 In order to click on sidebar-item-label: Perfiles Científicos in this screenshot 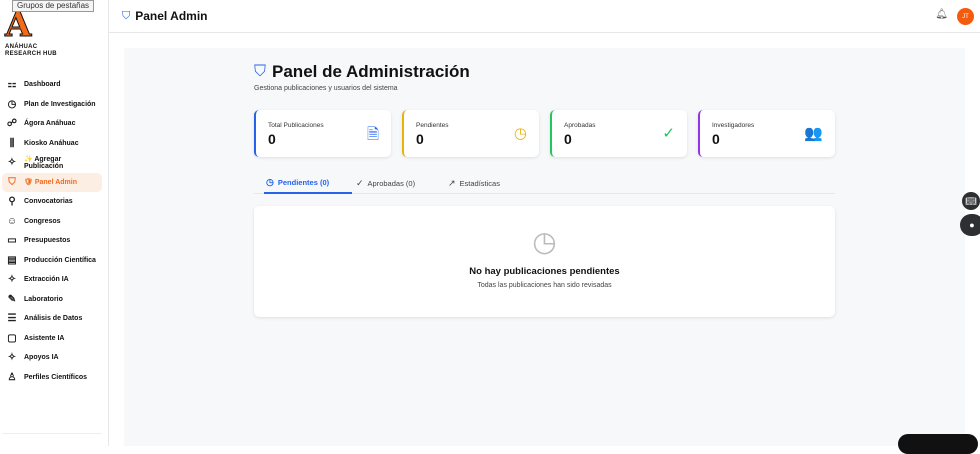, I will do `click(56, 377)`.